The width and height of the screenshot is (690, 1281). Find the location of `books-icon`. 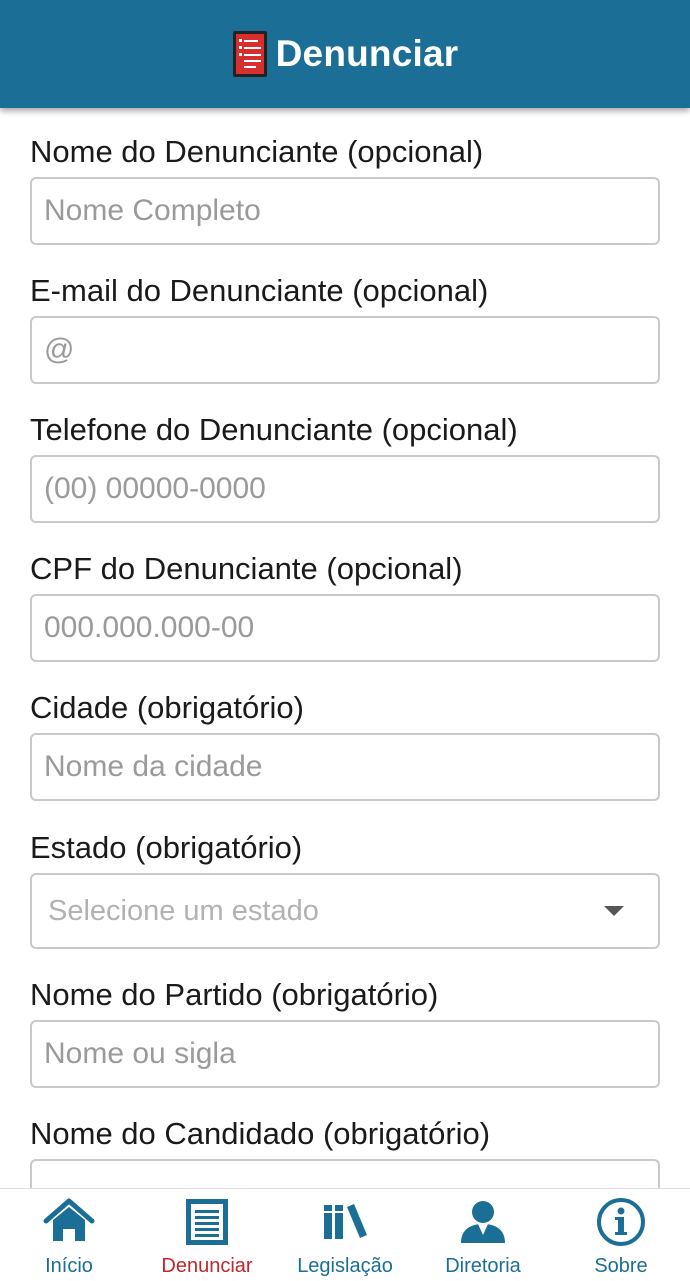

books-icon is located at coordinates (345, 1221).